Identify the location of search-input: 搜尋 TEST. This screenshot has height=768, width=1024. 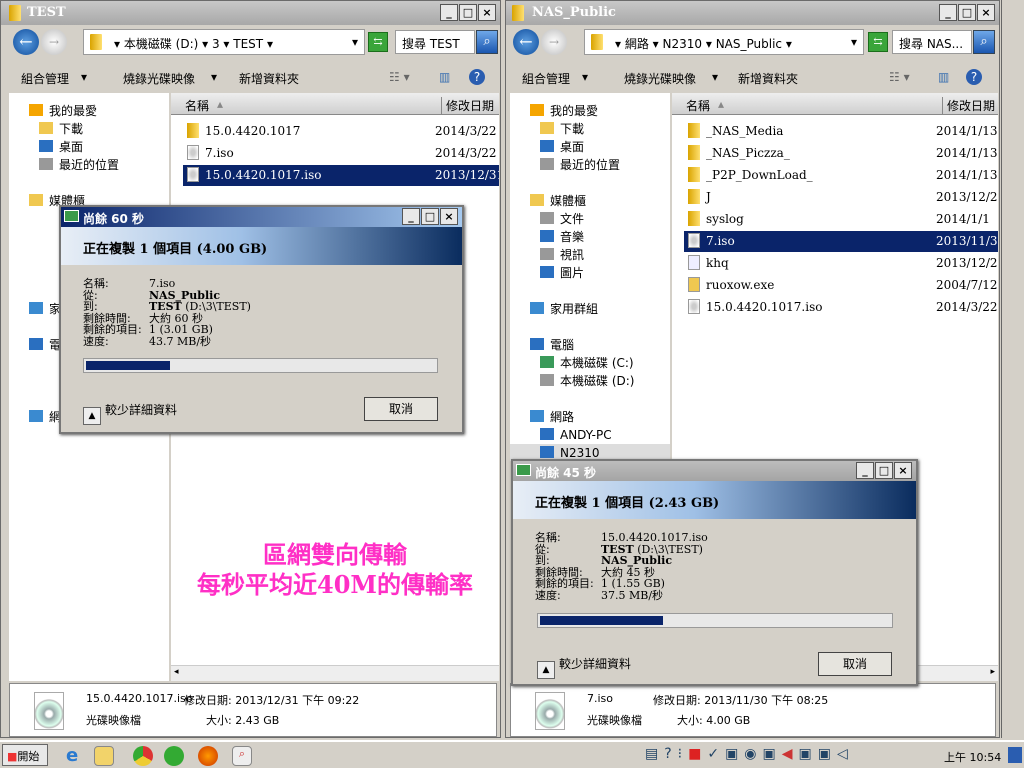
(435, 42).